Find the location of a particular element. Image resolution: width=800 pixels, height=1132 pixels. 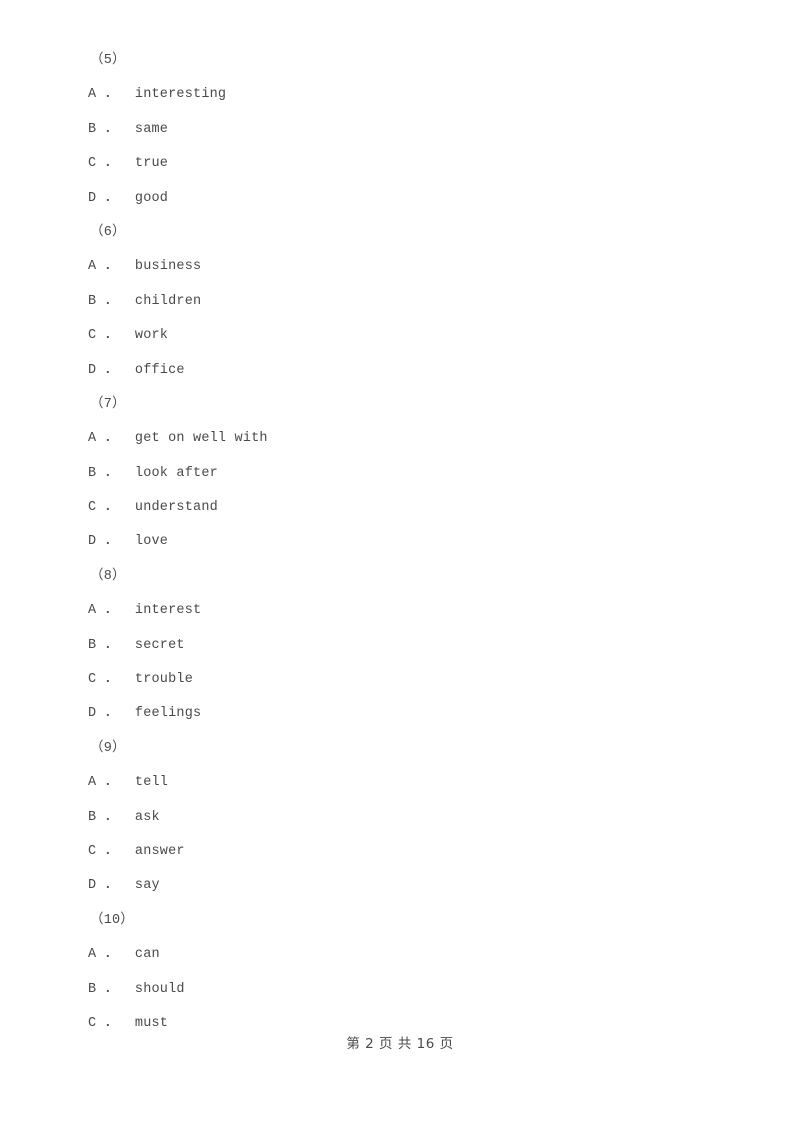

option-row: A ． interest is located at coordinates (398, 611).